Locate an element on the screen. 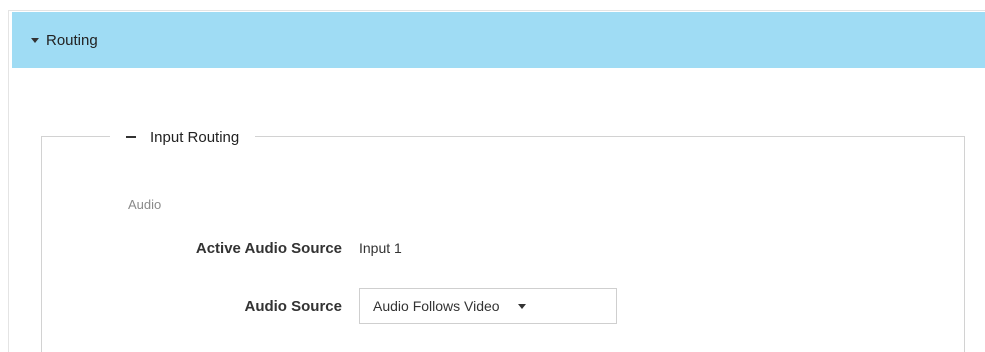  audio-source-selected-value: Audio Follows Video is located at coordinates (436, 306).